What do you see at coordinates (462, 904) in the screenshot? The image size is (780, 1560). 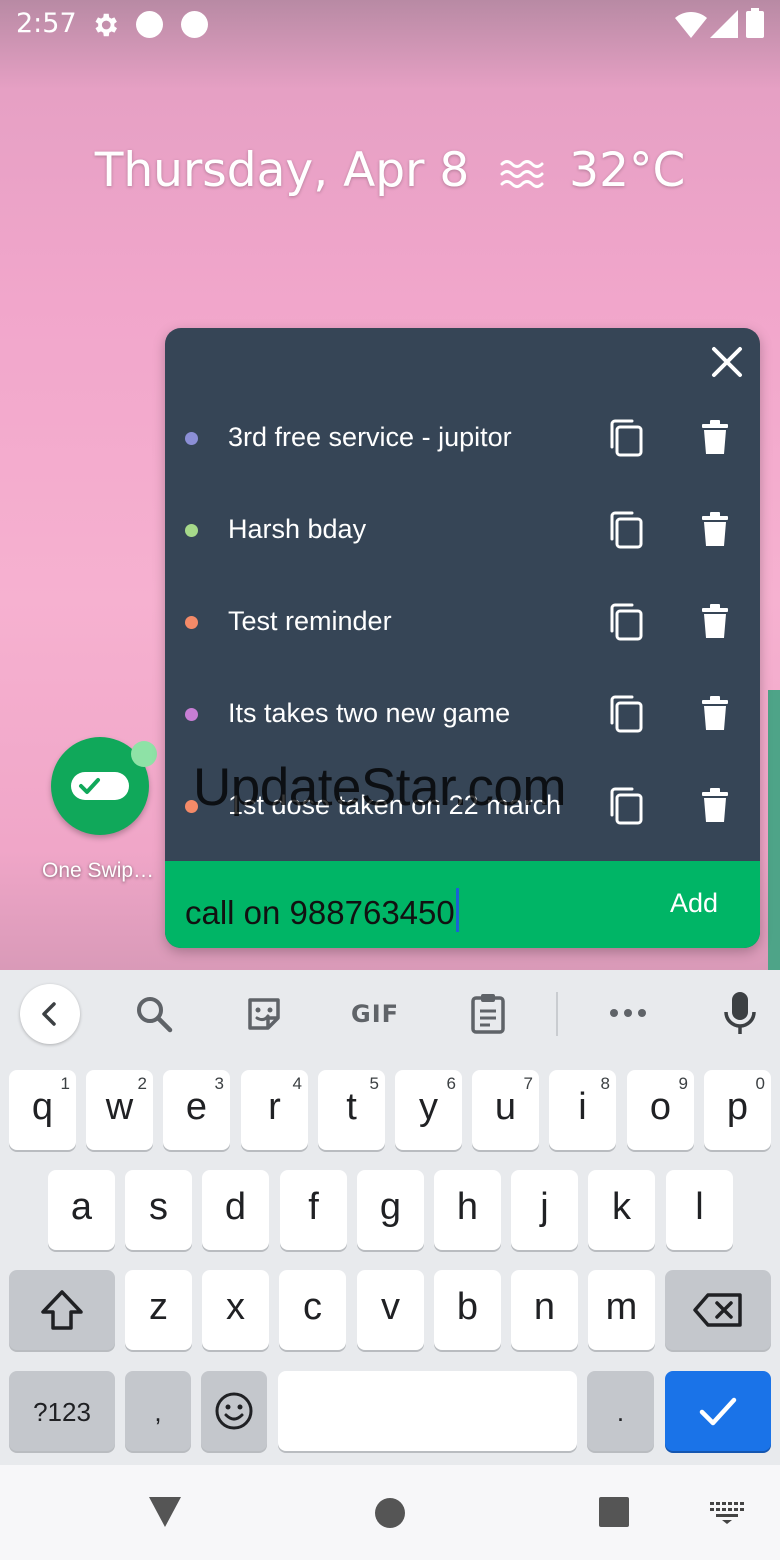 I see `note-input-bar: call on 988763450 Add` at bounding box center [462, 904].